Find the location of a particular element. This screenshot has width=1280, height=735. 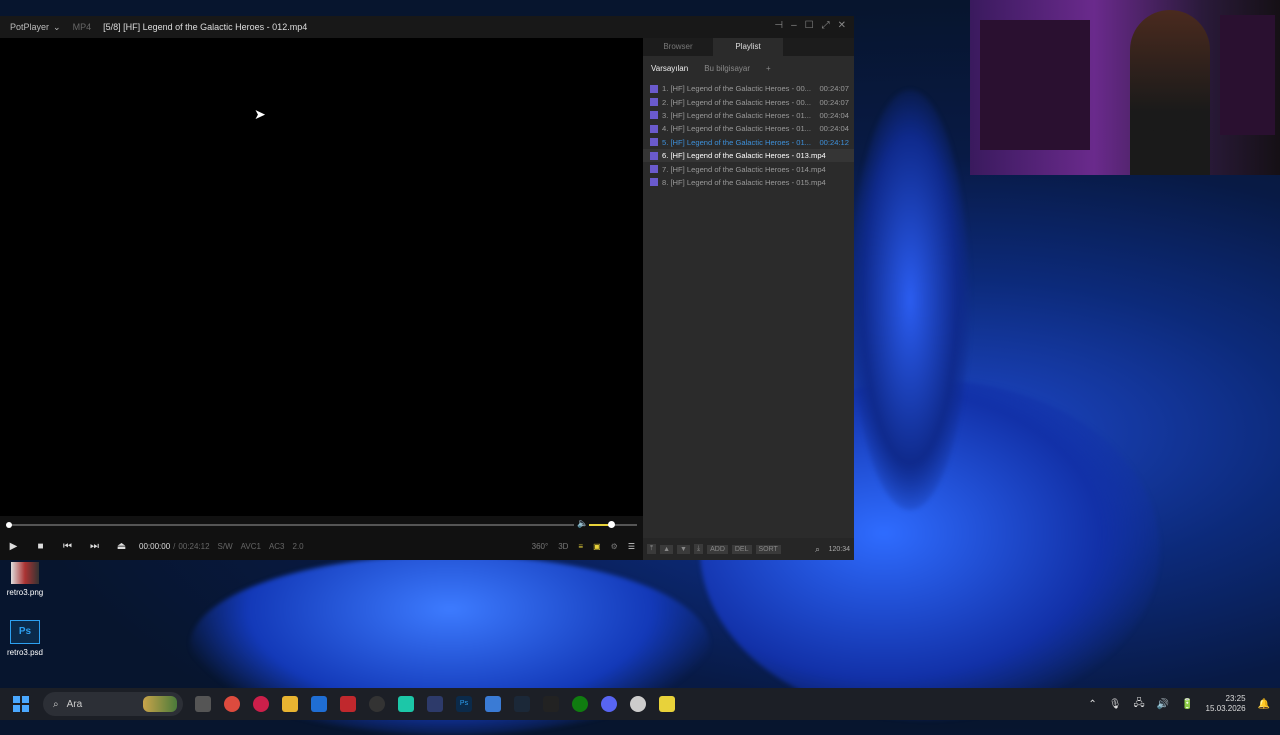

discord-icon is located at coordinates (609, 704).